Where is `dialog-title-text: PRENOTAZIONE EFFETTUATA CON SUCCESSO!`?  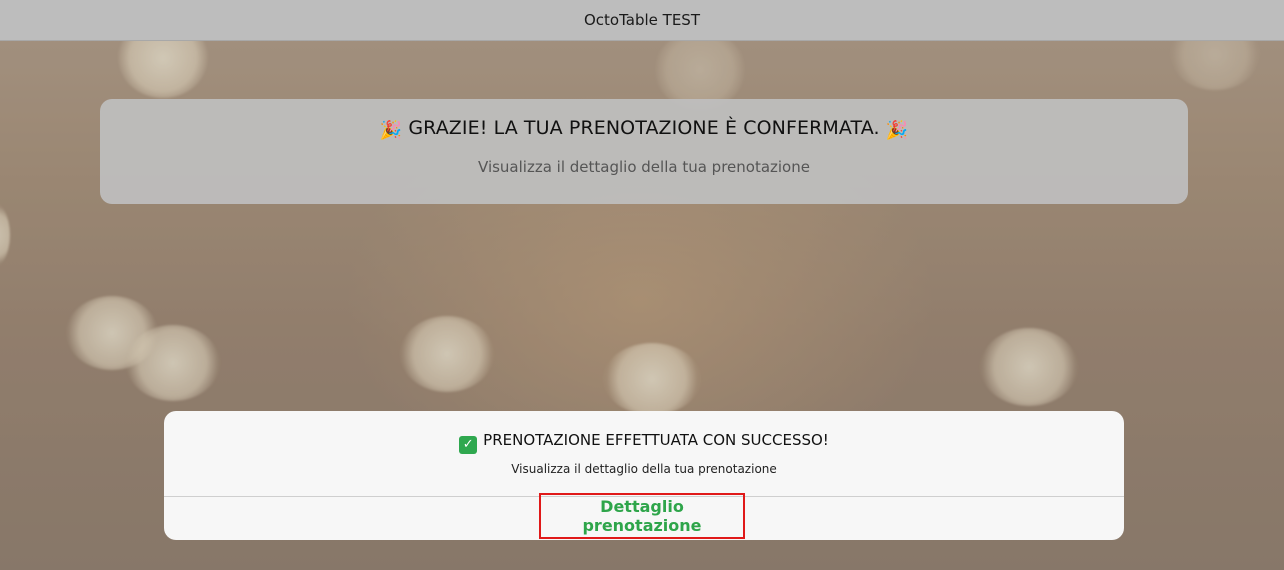 dialog-title-text: PRENOTAZIONE EFFETTUATA CON SUCCESSO! is located at coordinates (656, 440).